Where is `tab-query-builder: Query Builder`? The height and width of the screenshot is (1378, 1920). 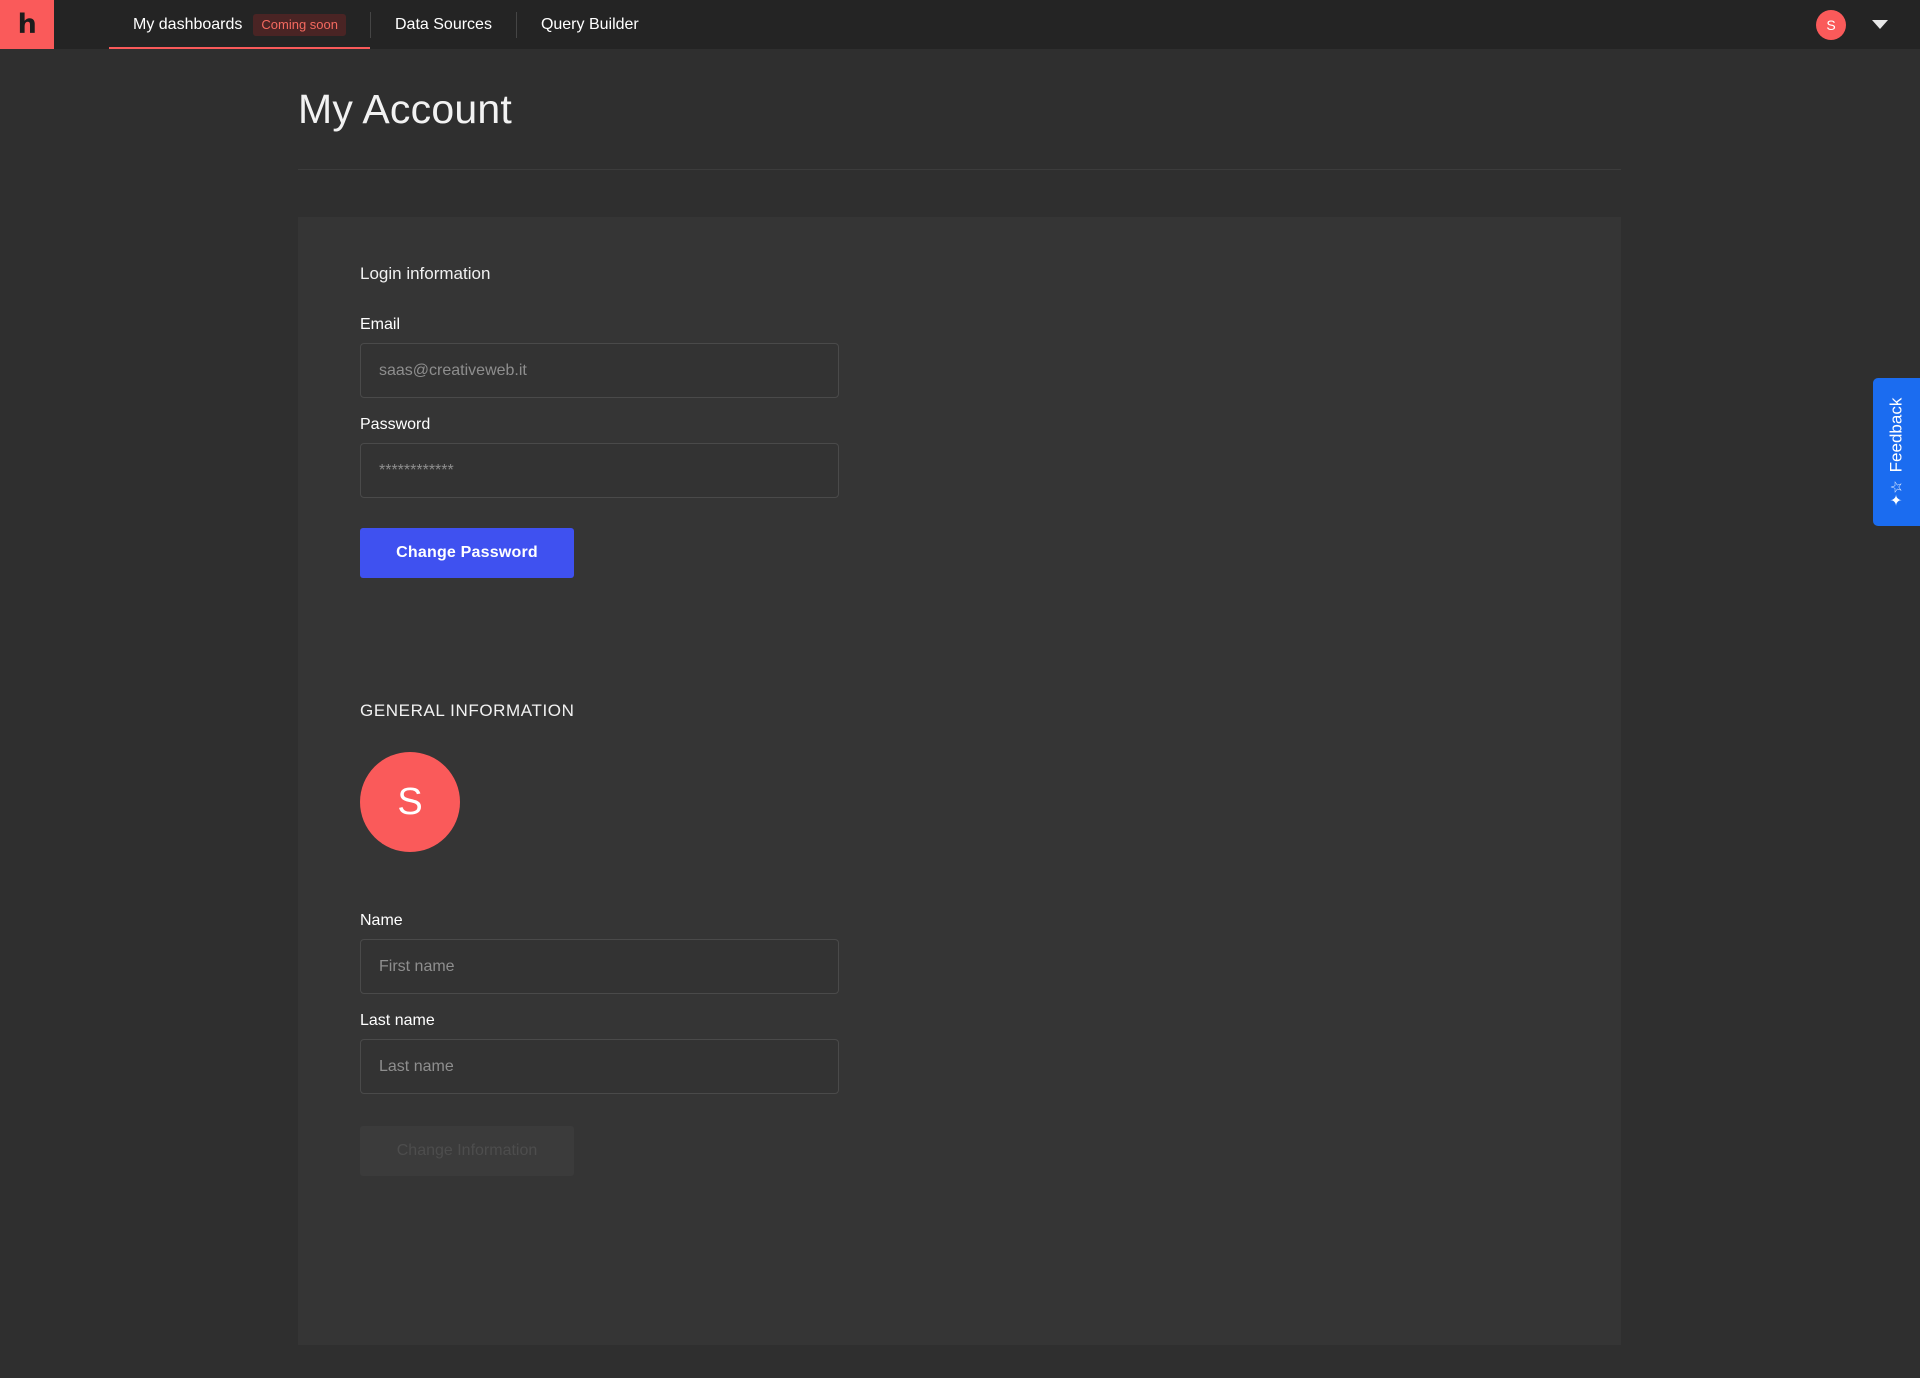
tab-query-builder: Query Builder is located at coordinates (590, 24).